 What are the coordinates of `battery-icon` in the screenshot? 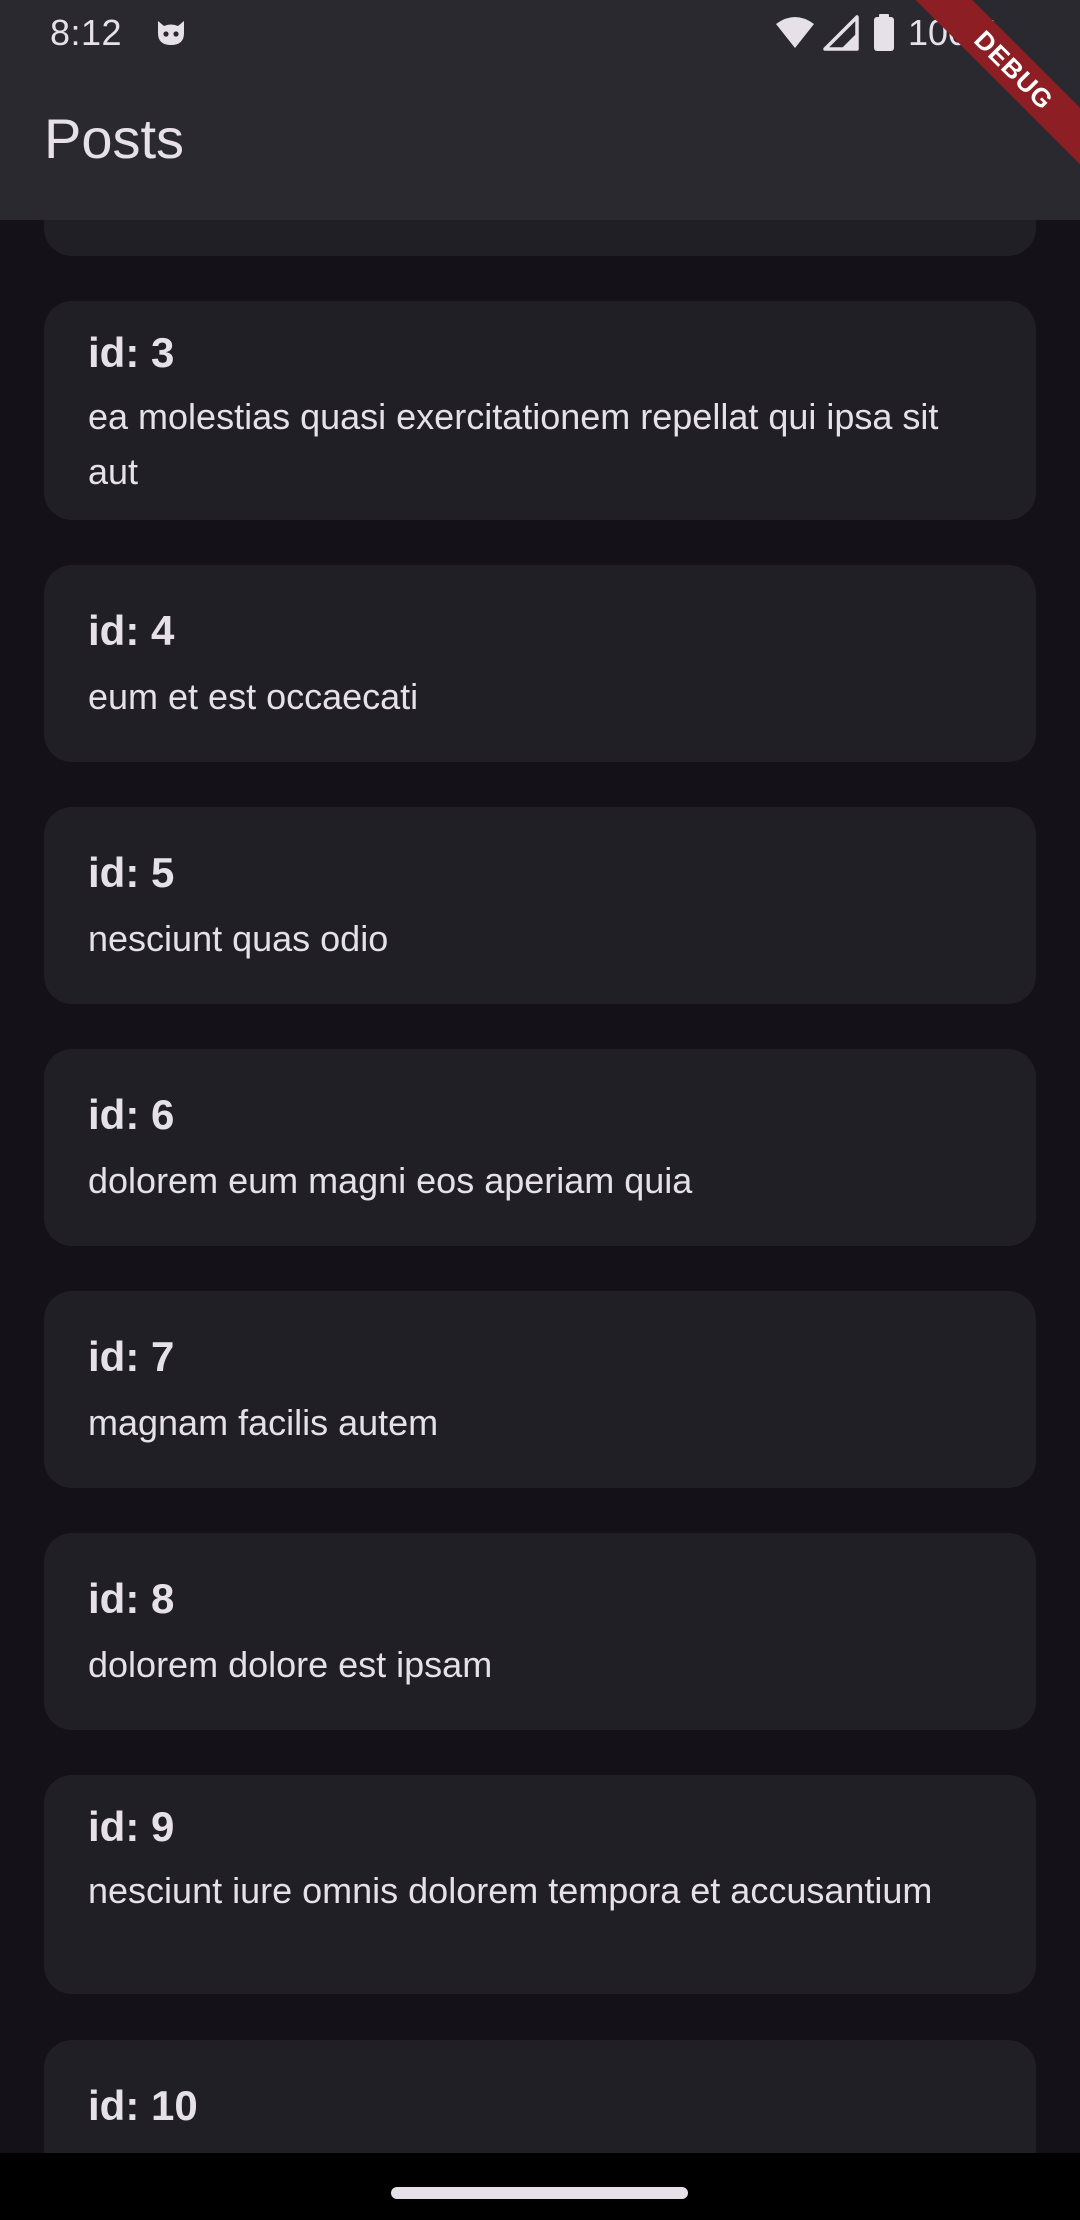 It's located at (884, 32).